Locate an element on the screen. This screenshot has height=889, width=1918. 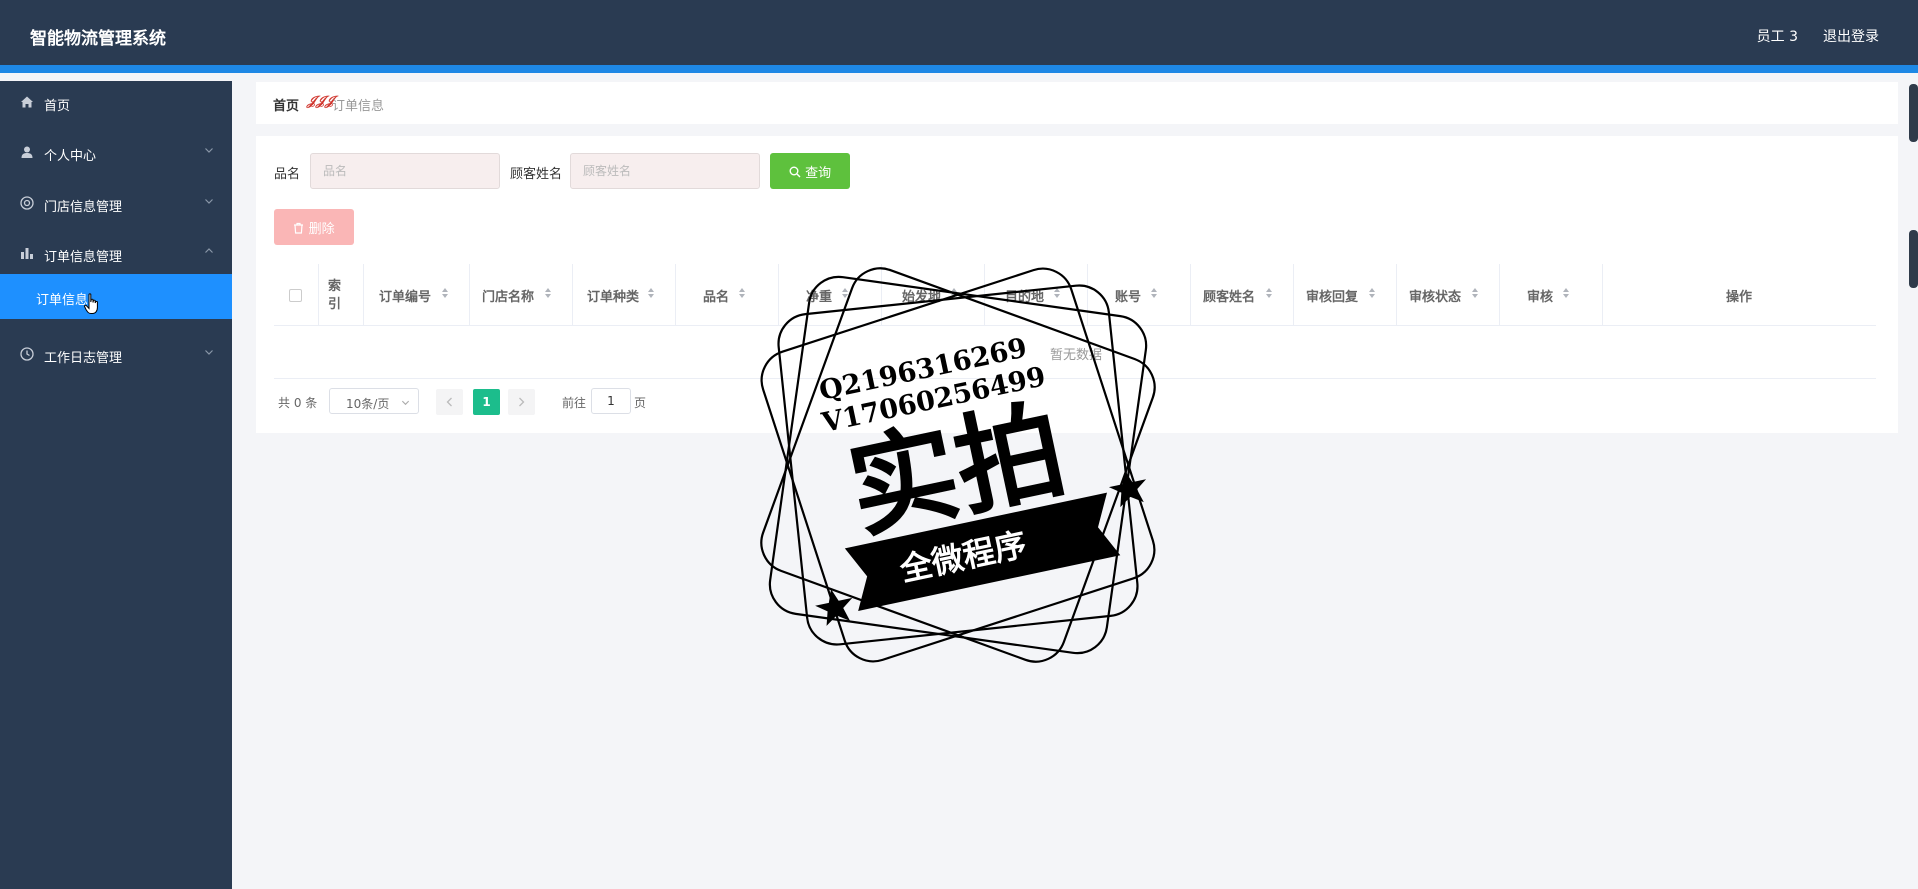
prev-page-button is located at coordinates (449, 402).